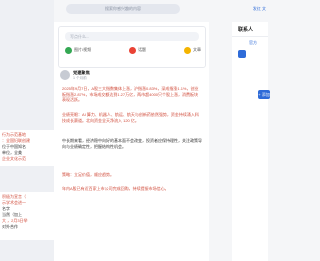 This screenshot has width=320, height=261. What do you see at coordinates (80, 78) in the screenshot?
I see `post-time: 1 个月前` at bounding box center [80, 78].